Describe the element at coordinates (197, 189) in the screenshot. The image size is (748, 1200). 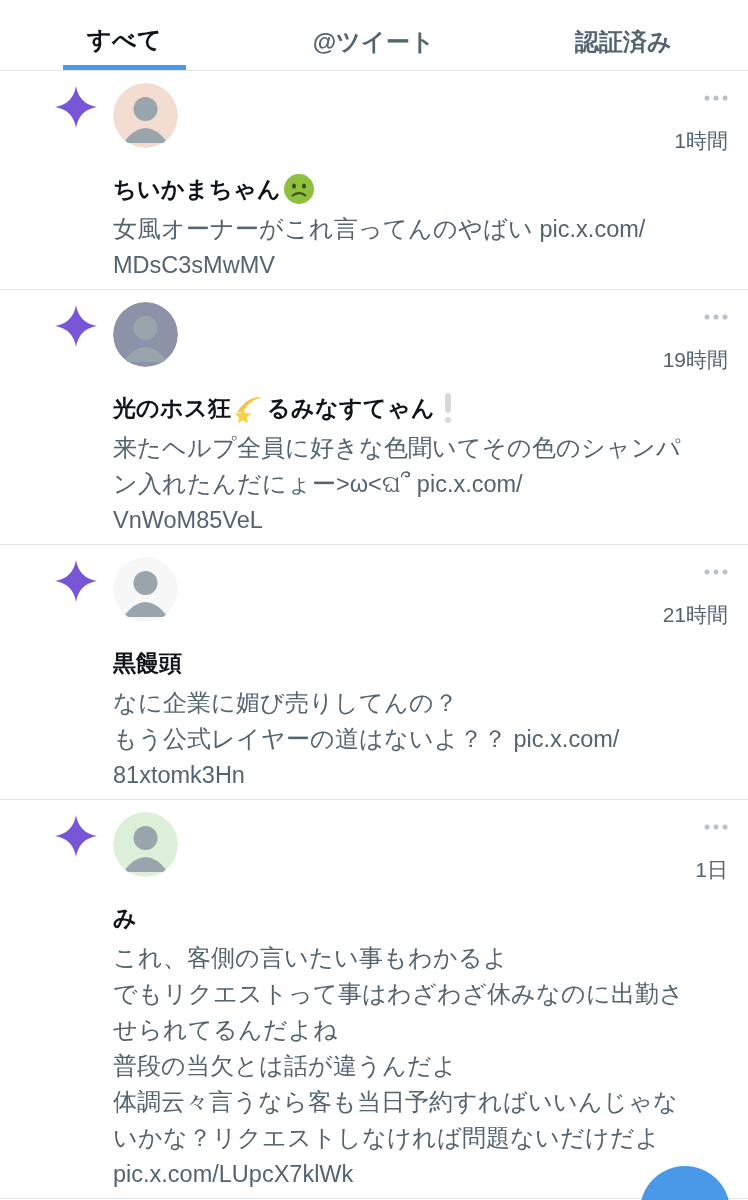
I see `user-name: ちいかまちゃん` at that location.